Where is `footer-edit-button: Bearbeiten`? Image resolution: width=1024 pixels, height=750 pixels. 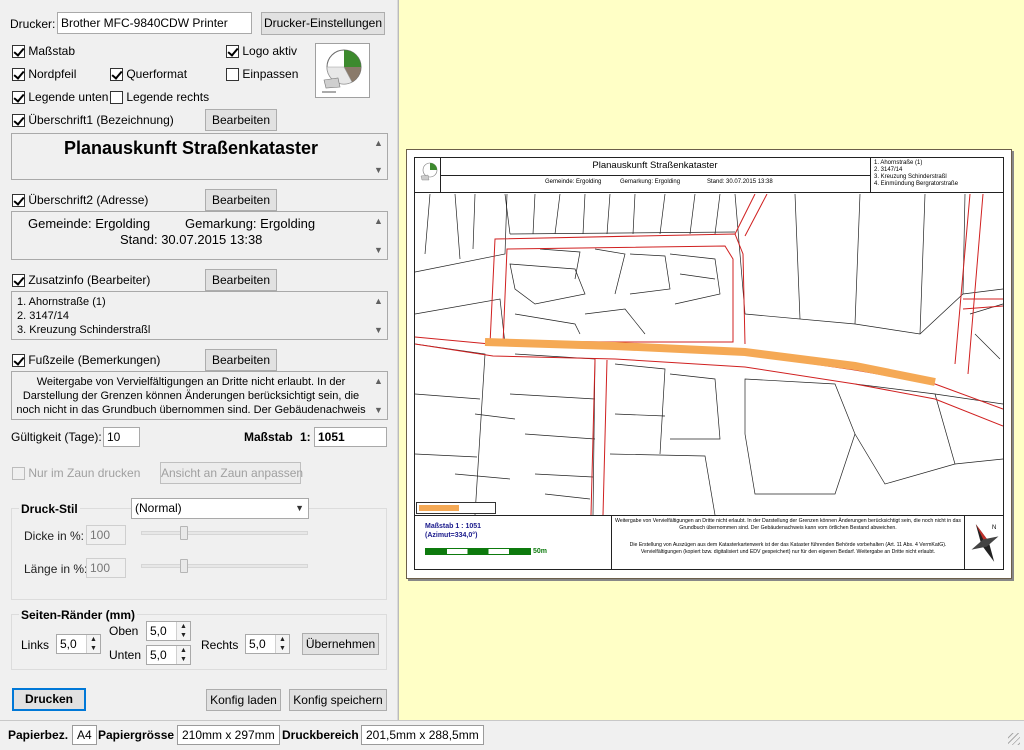 footer-edit-button: Bearbeiten is located at coordinates (241, 360).